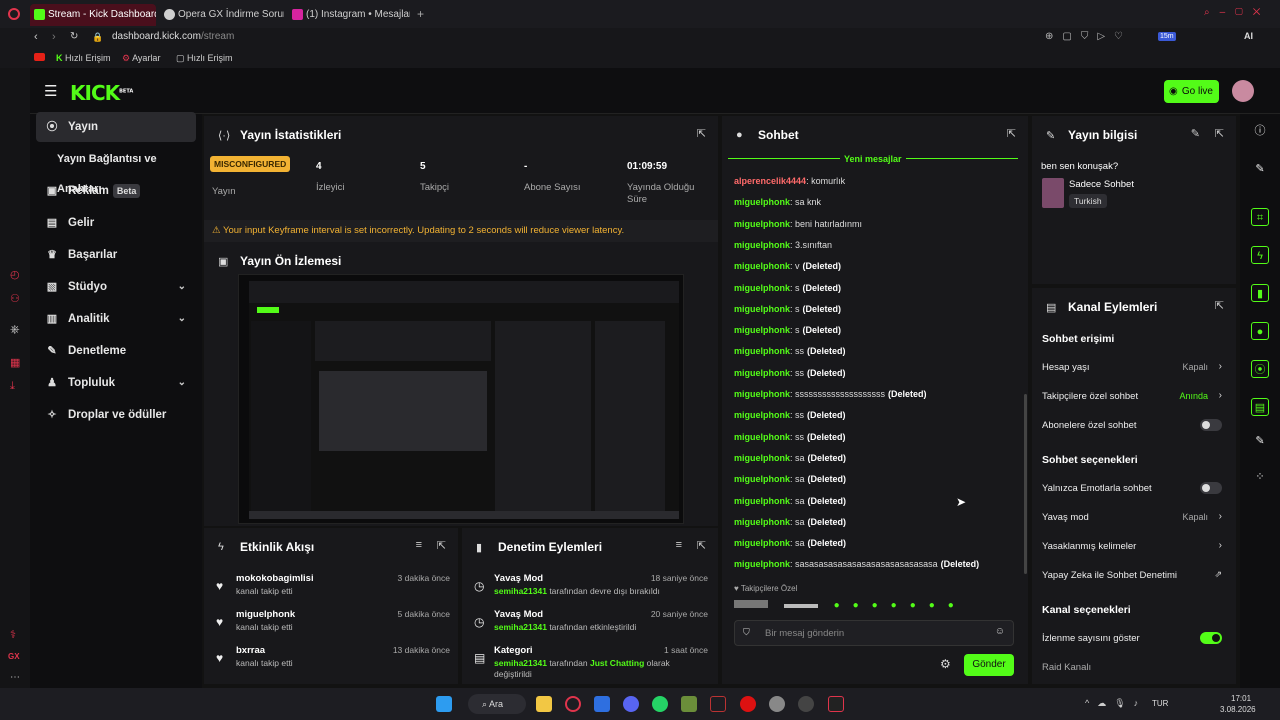  What do you see at coordinates (1238, 709) in the screenshot?
I see `clock-date: 3.08.2026` at bounding box center [1238, 709].